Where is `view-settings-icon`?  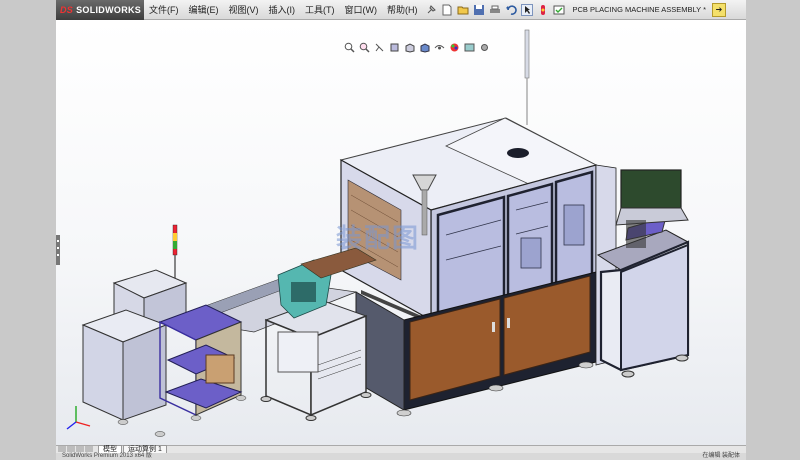
view-settings-icon is located at coordinates (484, 47).